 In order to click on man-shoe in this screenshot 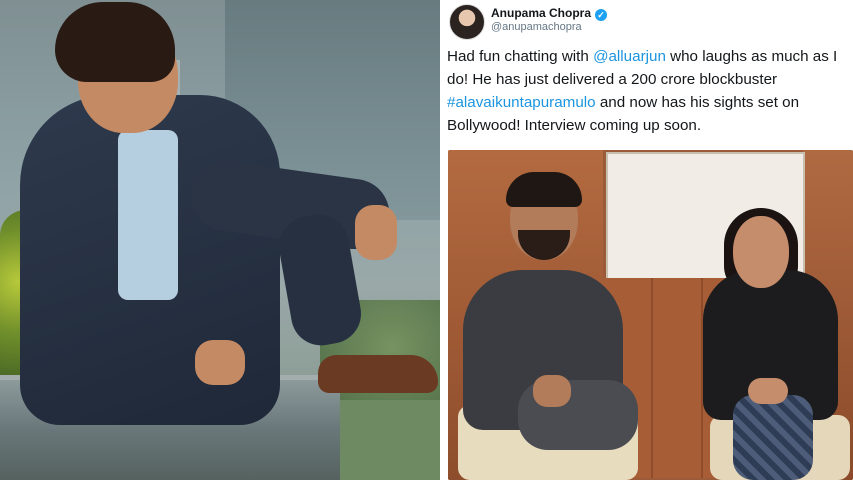, I will do `click(378, 374)`.